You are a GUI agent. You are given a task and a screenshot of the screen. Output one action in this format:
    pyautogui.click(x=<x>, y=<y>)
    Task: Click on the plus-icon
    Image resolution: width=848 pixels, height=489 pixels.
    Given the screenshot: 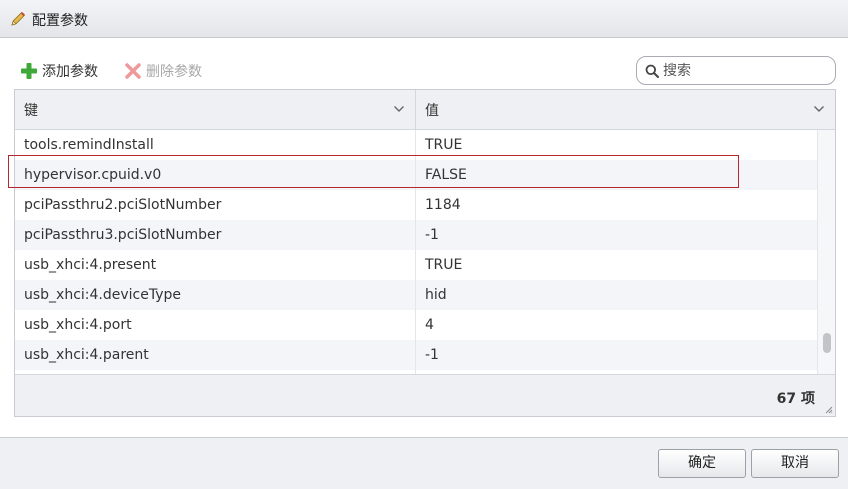 What is the action you would take?
    pyautogui.click(x=29, y=71)
    